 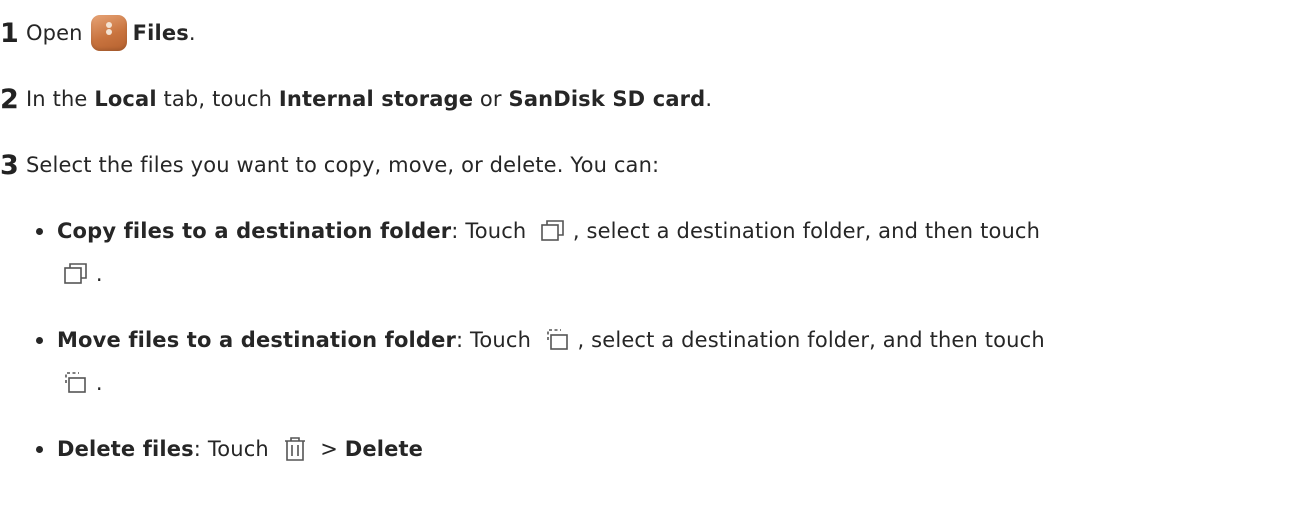 What do you see at coordinates (9, 99) in the screenshot?
I see `step-number: 2` at bounding box center [9, 99].